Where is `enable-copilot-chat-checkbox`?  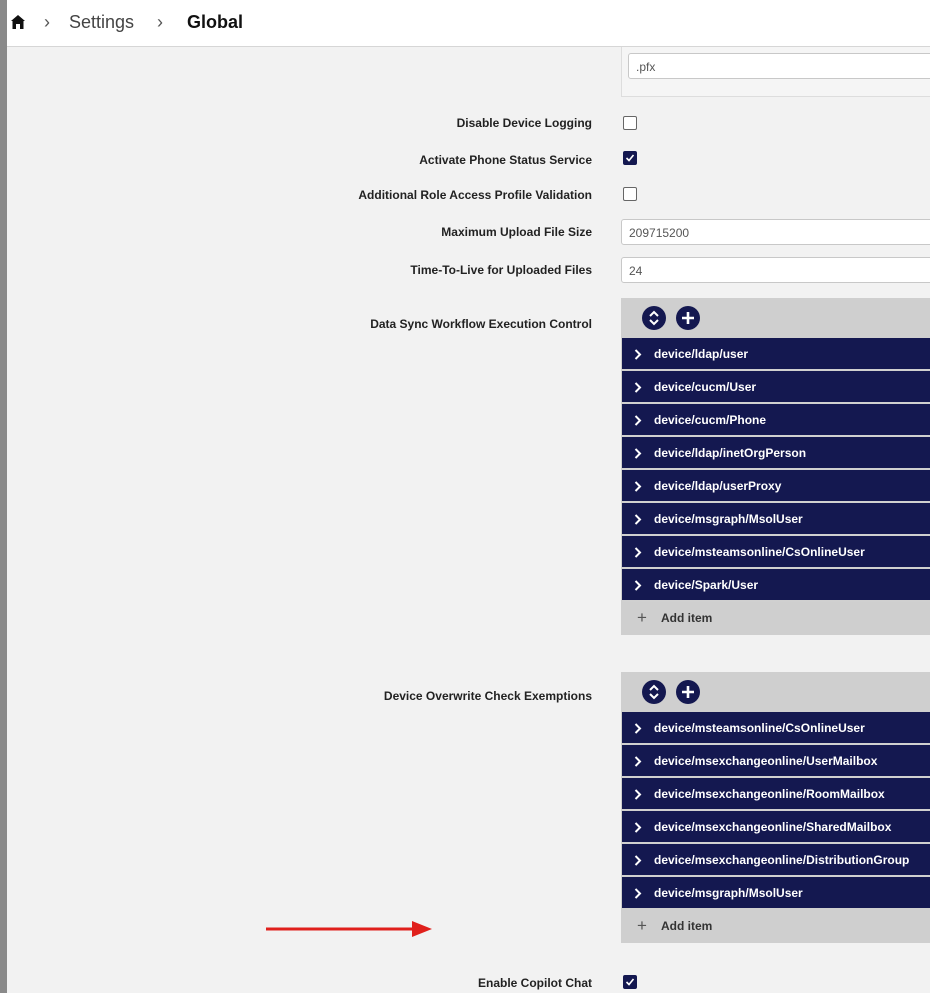
enable-copilot-chat-checkbox is located at coordinates (630, 982).